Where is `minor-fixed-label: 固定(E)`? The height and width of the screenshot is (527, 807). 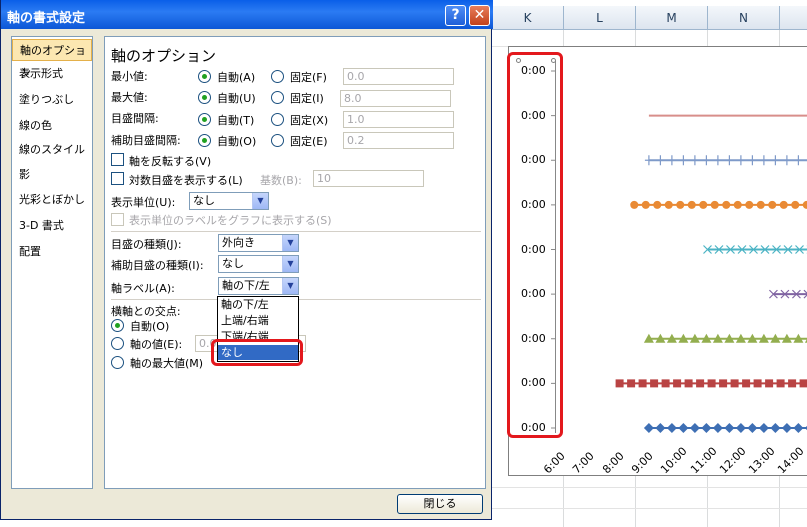 minor-fixed-label: 固定(E) is located at coordinates (309, 141).